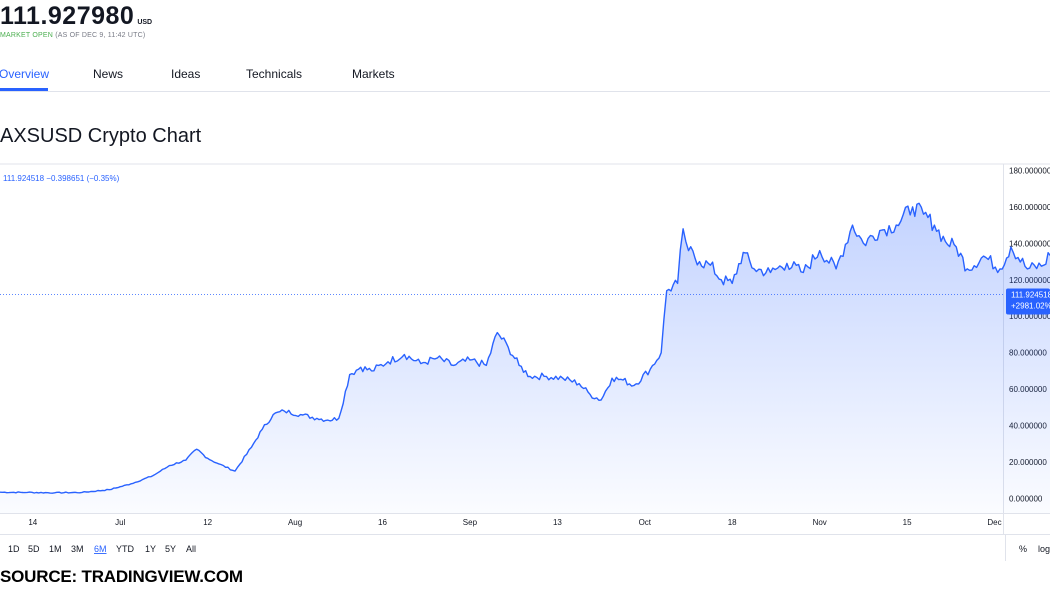  What do you see at coordinates (1023, 549) in the screenshot?
I see `percent-scale-toggle: %` at bounding box center [1023, 549].